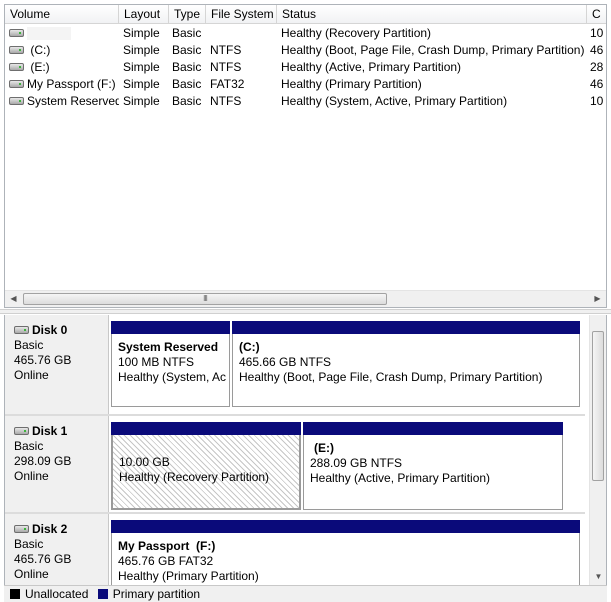 The width and height of the screenshot is (611, 602). What do you see at coordinates (371, 67) in the screenshot?
I see `status-cell: Healthy (Active, Primary Partition)` at bounding box center [371, 67].